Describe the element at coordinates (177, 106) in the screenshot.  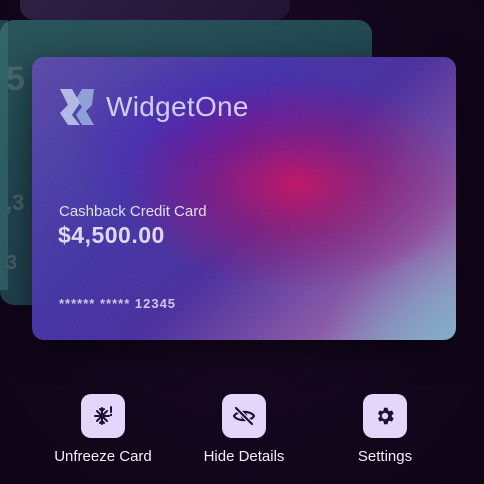
I see `brand-name: WidgetOne` at that location.